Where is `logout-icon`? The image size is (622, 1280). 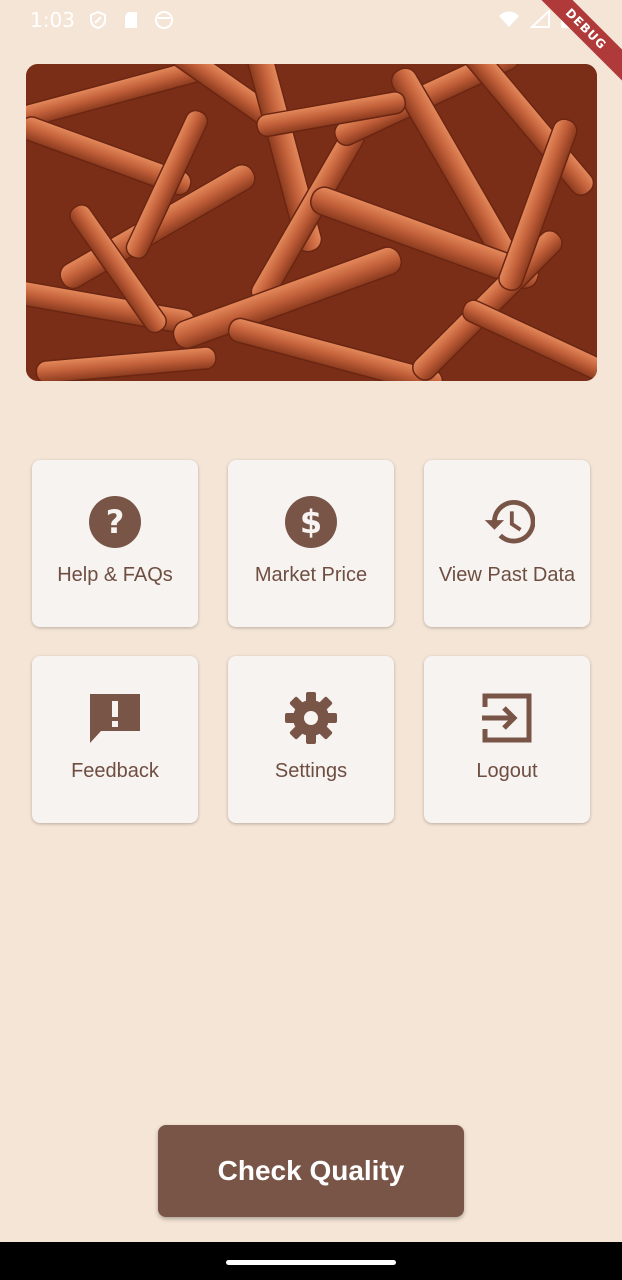 logout-icon is located at coordinates (507, 718).